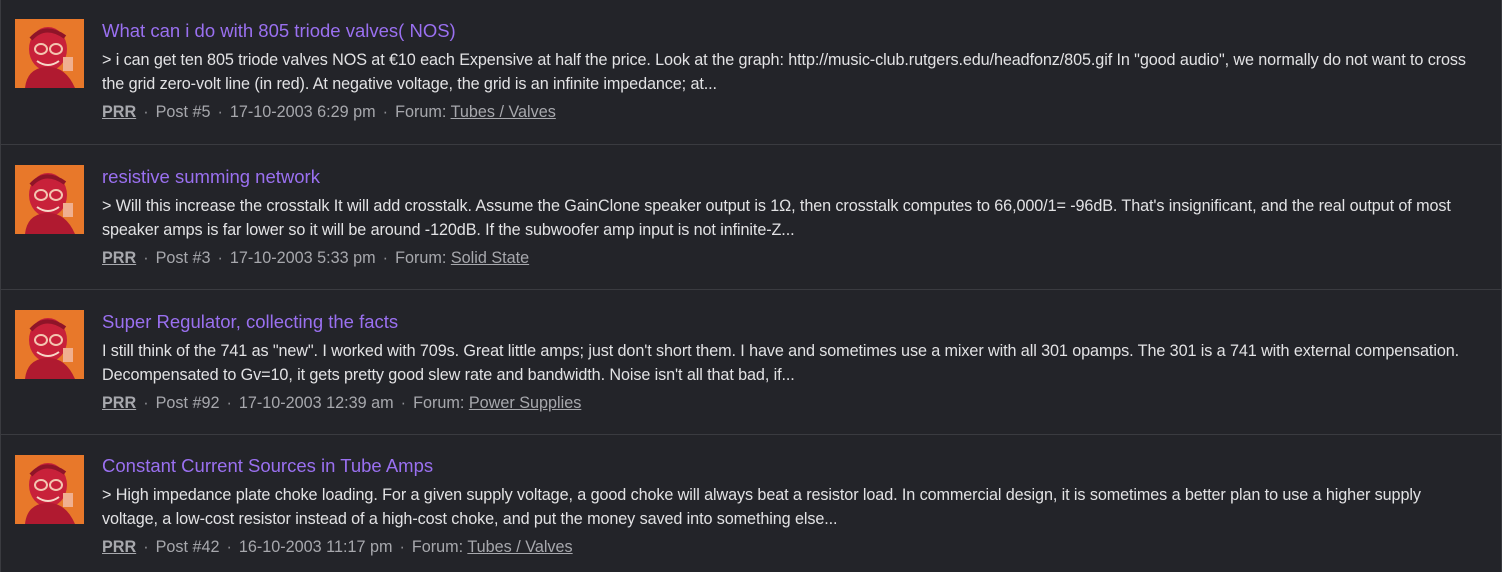 This screenshot has height=572, width=1502. Describe the element at coordinates (183, 258) in the screenshot. I see `post-number: Post #3` at that location.